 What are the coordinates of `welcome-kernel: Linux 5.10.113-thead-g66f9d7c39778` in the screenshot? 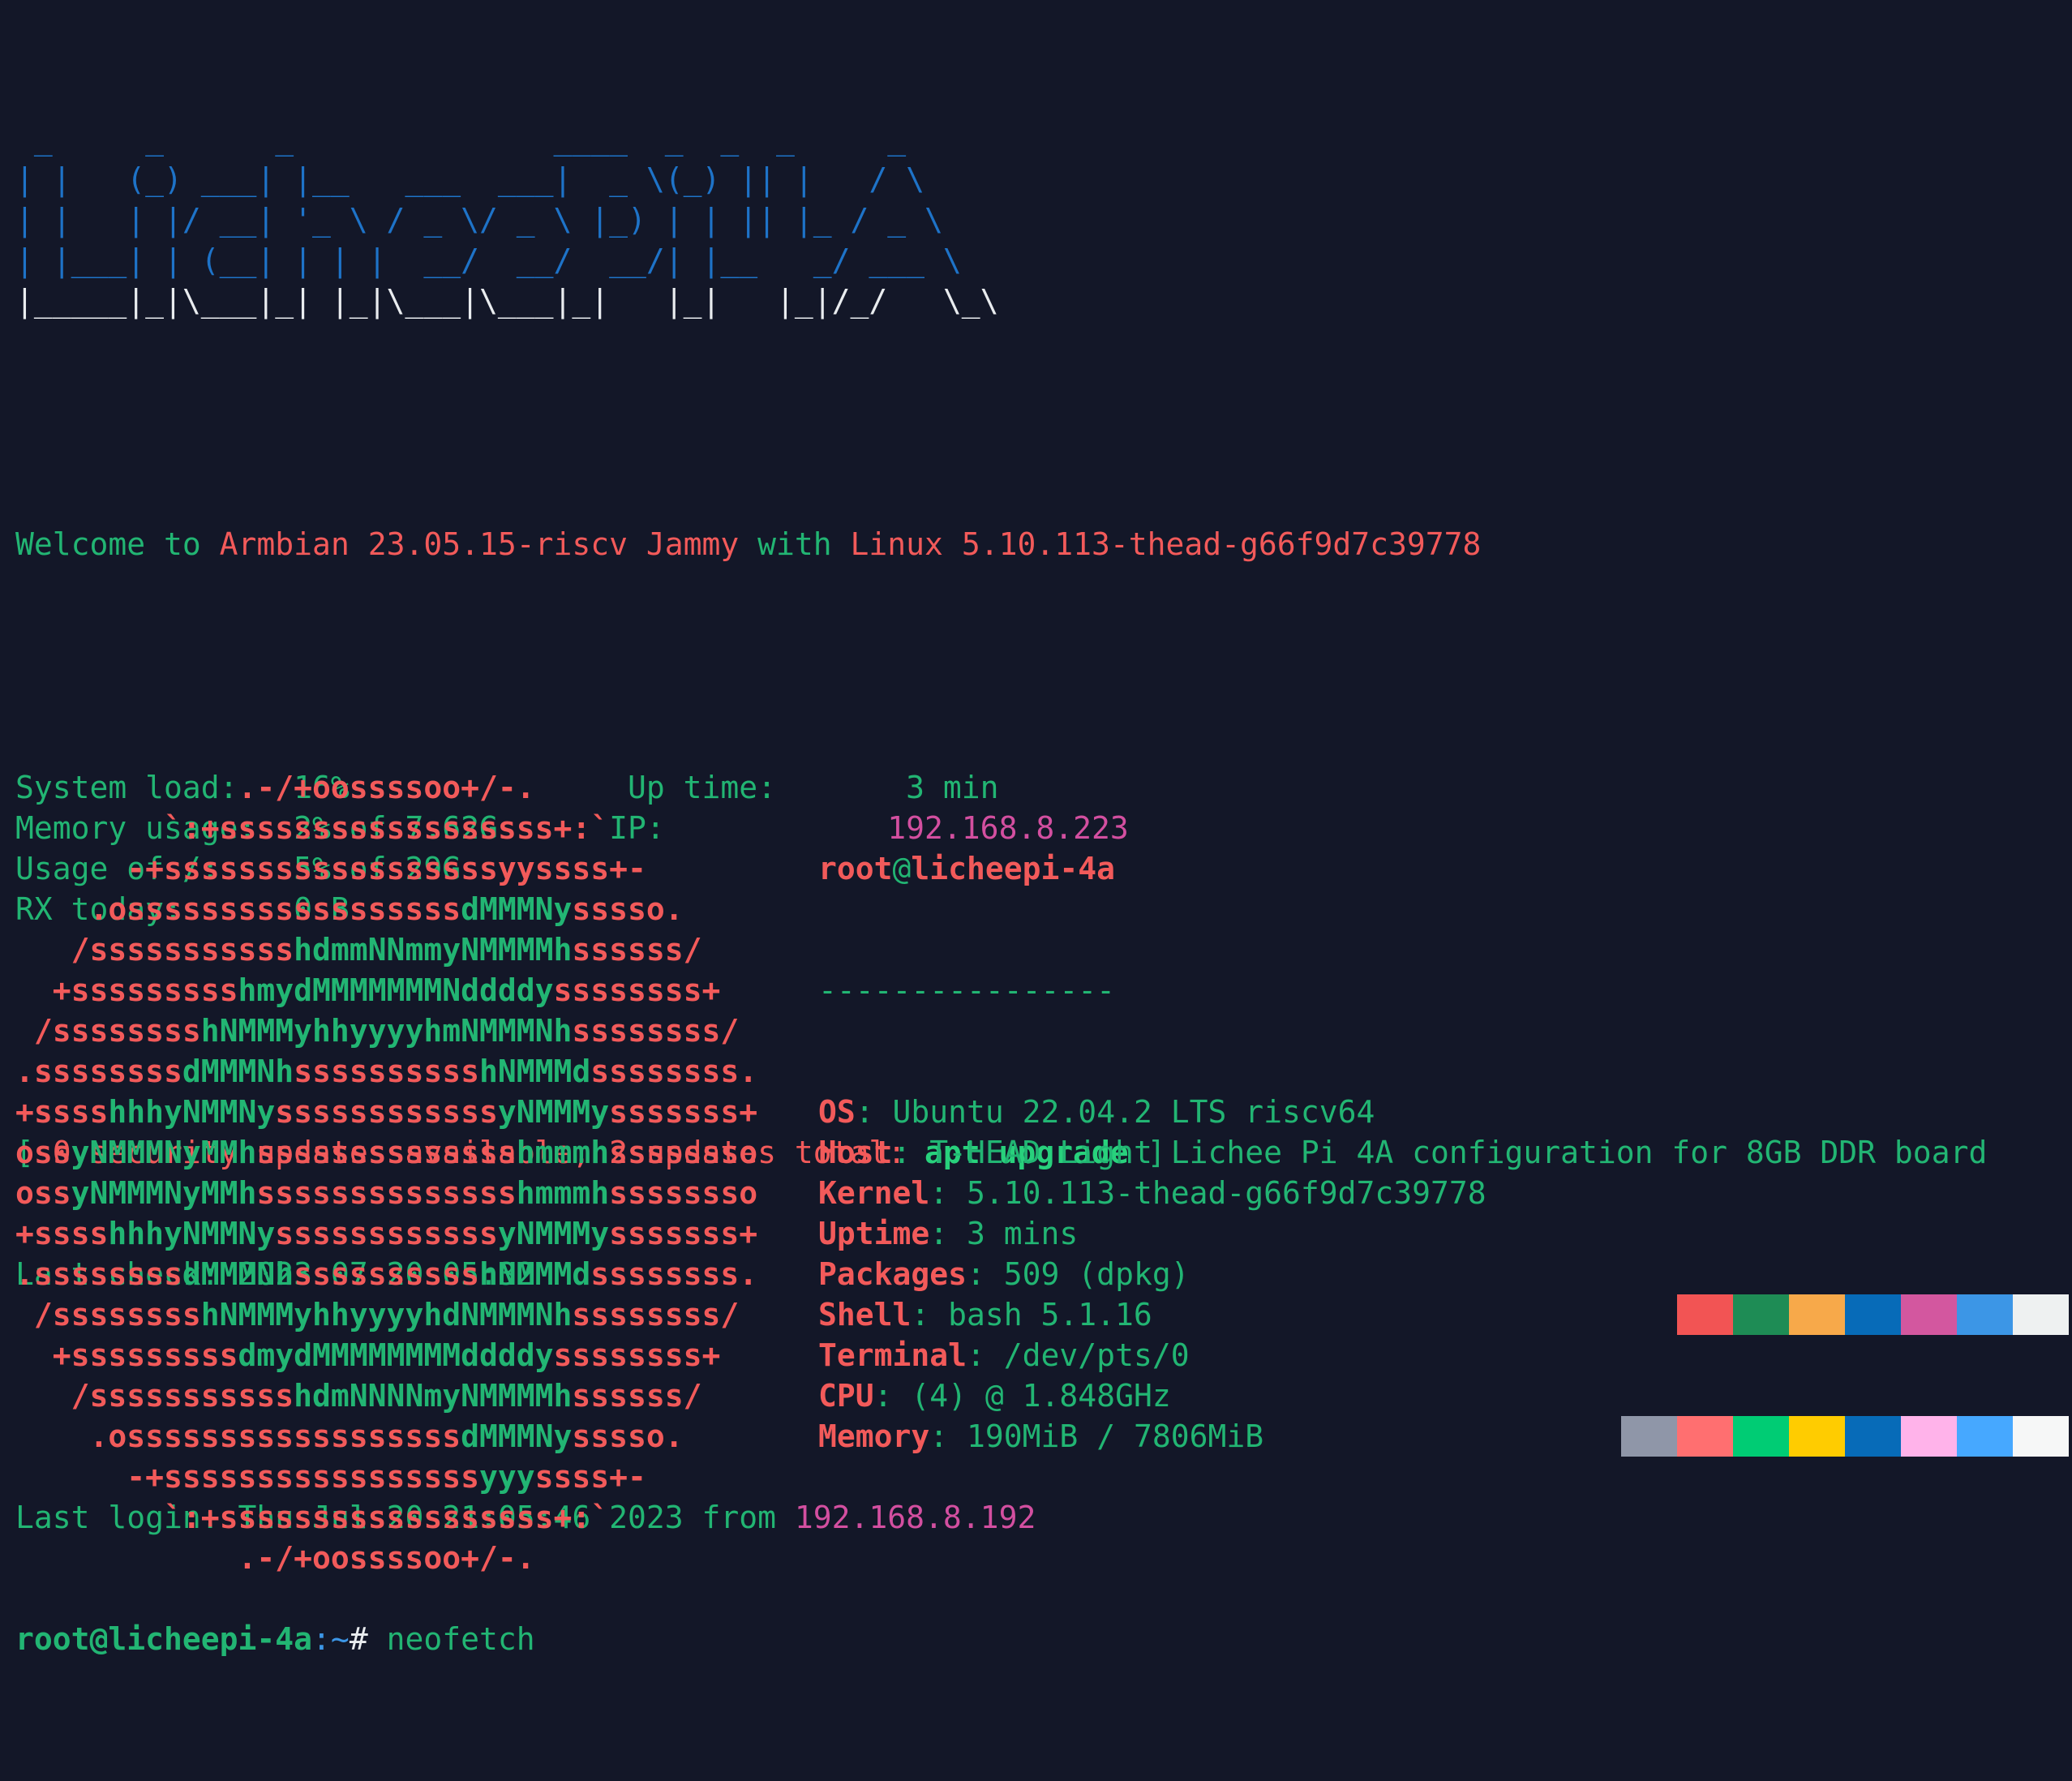 It's located at (1166, 544).